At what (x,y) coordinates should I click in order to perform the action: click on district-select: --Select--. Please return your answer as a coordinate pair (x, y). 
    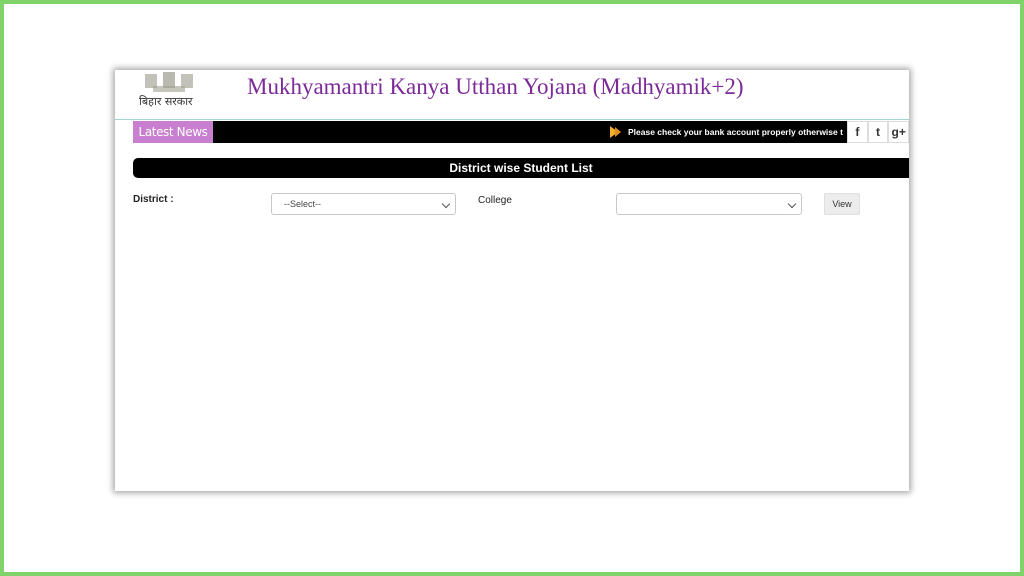
    Looking at the image, I should click on (363, 204).